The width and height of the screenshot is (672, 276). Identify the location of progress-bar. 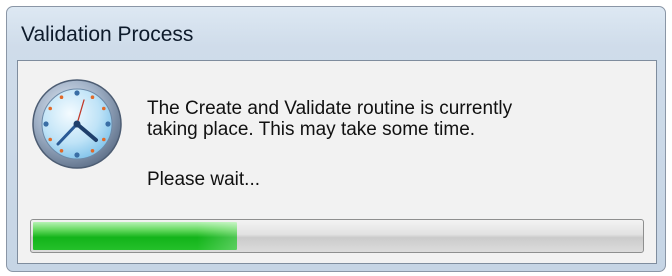
(337, 236).